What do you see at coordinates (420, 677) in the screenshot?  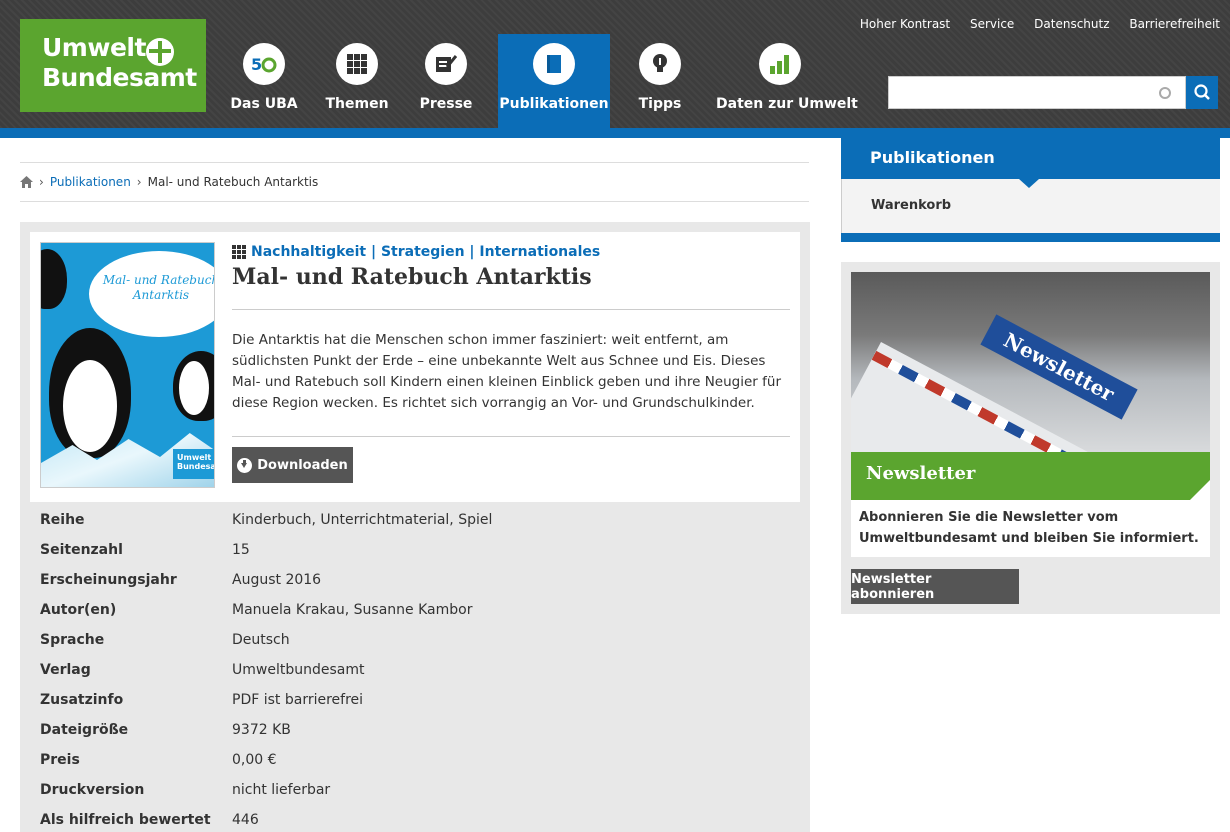 I see `detail-row: Verlag Umweltbundesamt` at bounding box center [420, 677].